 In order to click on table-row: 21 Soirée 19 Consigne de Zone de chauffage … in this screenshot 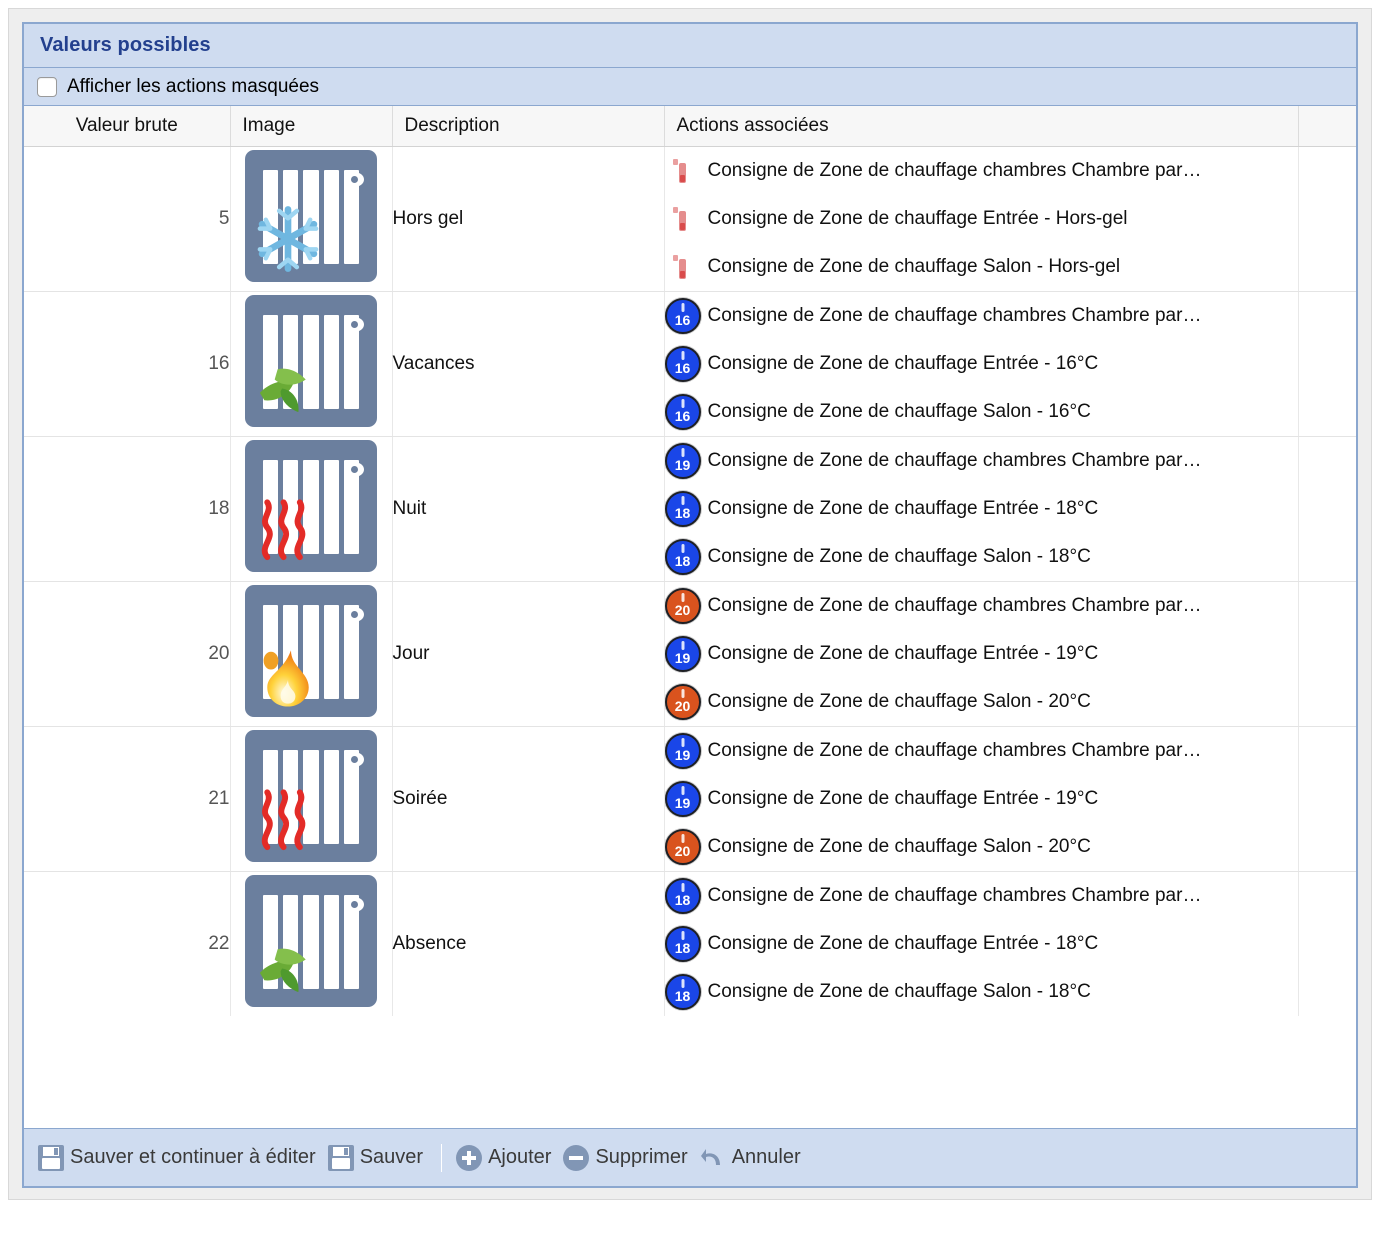, I will do `click(690, 799)`.